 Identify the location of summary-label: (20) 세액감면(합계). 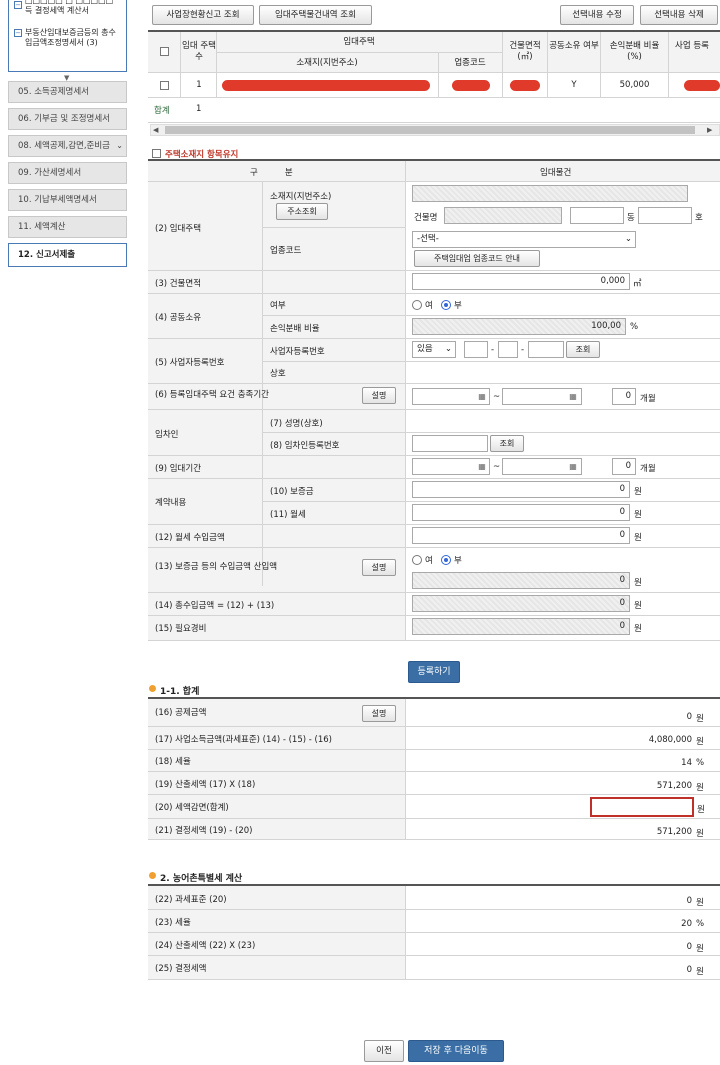
(192, 808).